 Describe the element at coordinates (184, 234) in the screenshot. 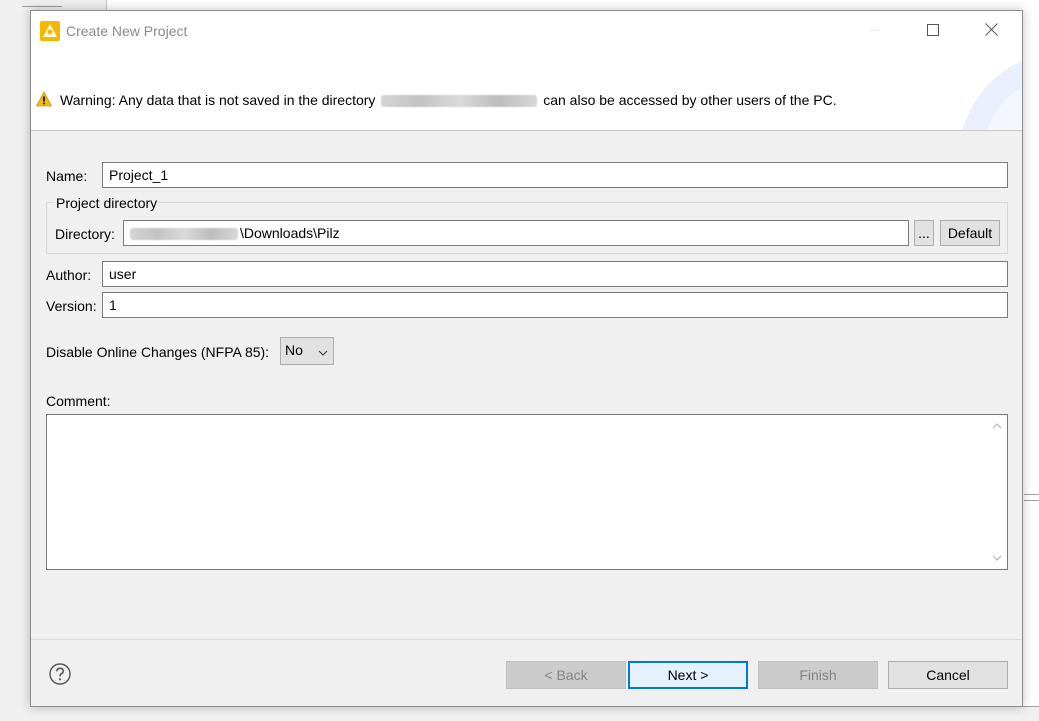

I see `redacted-path` at that location.